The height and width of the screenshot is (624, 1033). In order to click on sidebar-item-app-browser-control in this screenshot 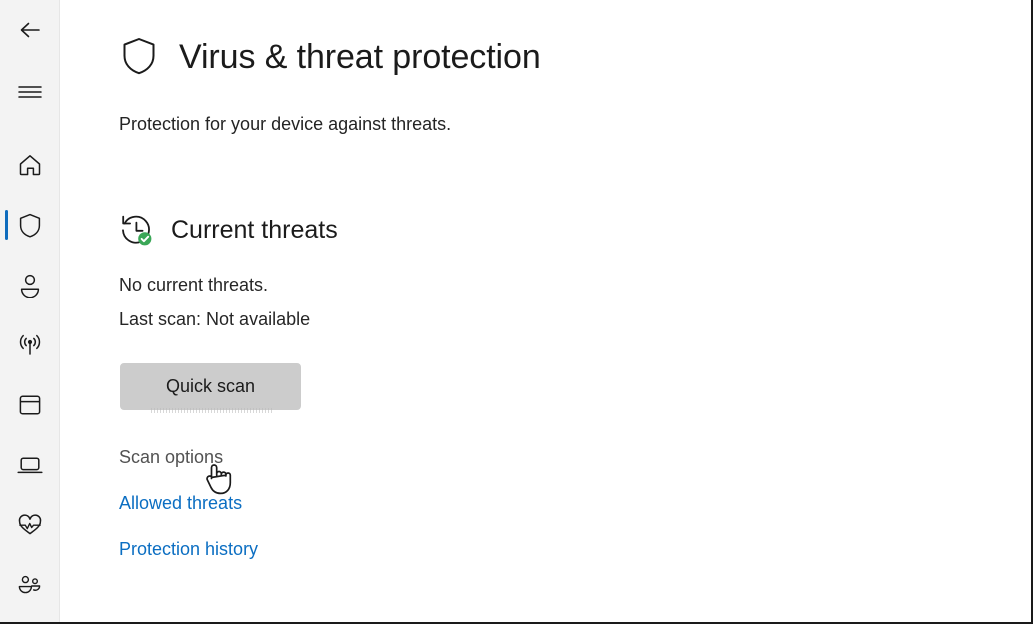, I will do `click(30, 405)`.